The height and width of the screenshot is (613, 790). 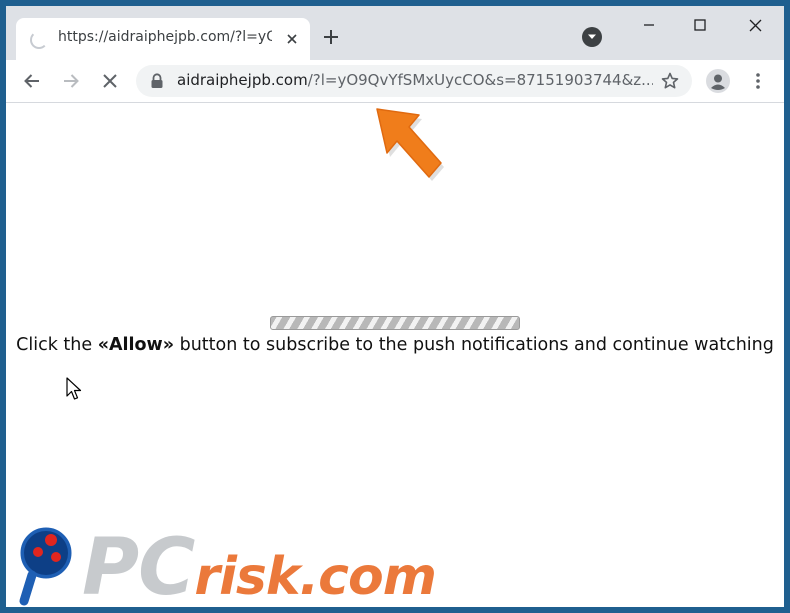 I want to click on back-button, so click(x=32, y=81).